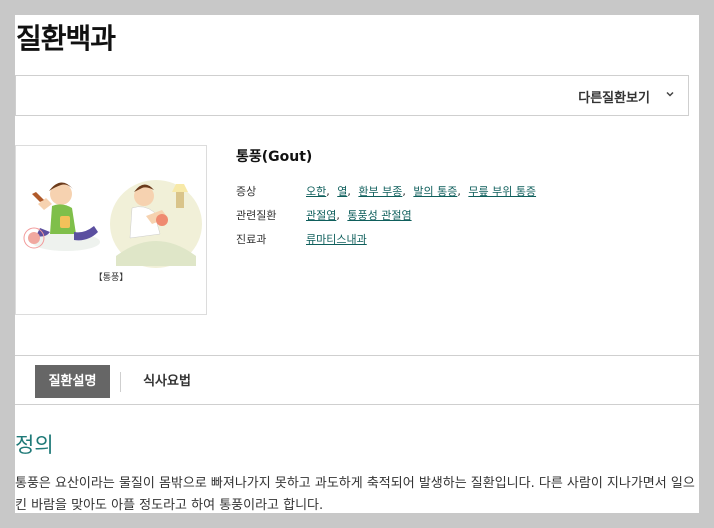 This screenshot has width=714, height=528. I want to click on tab-disease-description: 질환설명, so click(72, 381).